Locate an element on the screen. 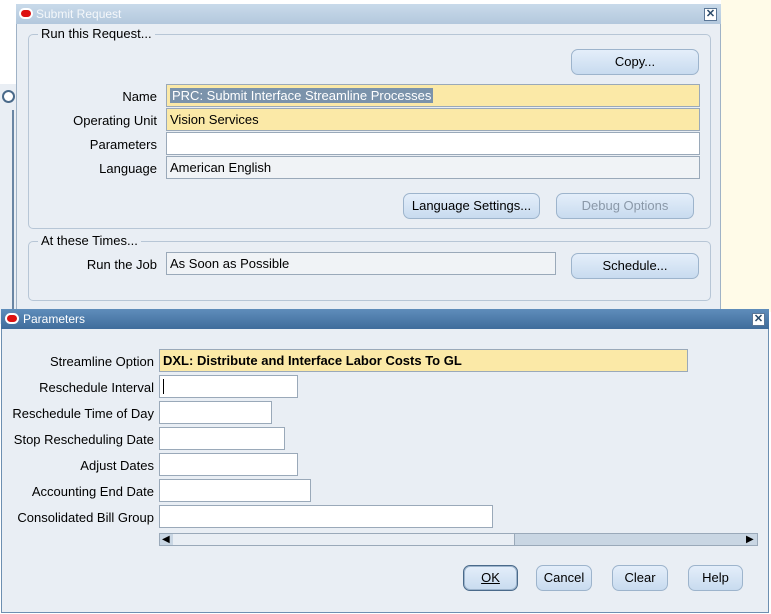  scrollbar-thumb is located at coordinates (344, 539).